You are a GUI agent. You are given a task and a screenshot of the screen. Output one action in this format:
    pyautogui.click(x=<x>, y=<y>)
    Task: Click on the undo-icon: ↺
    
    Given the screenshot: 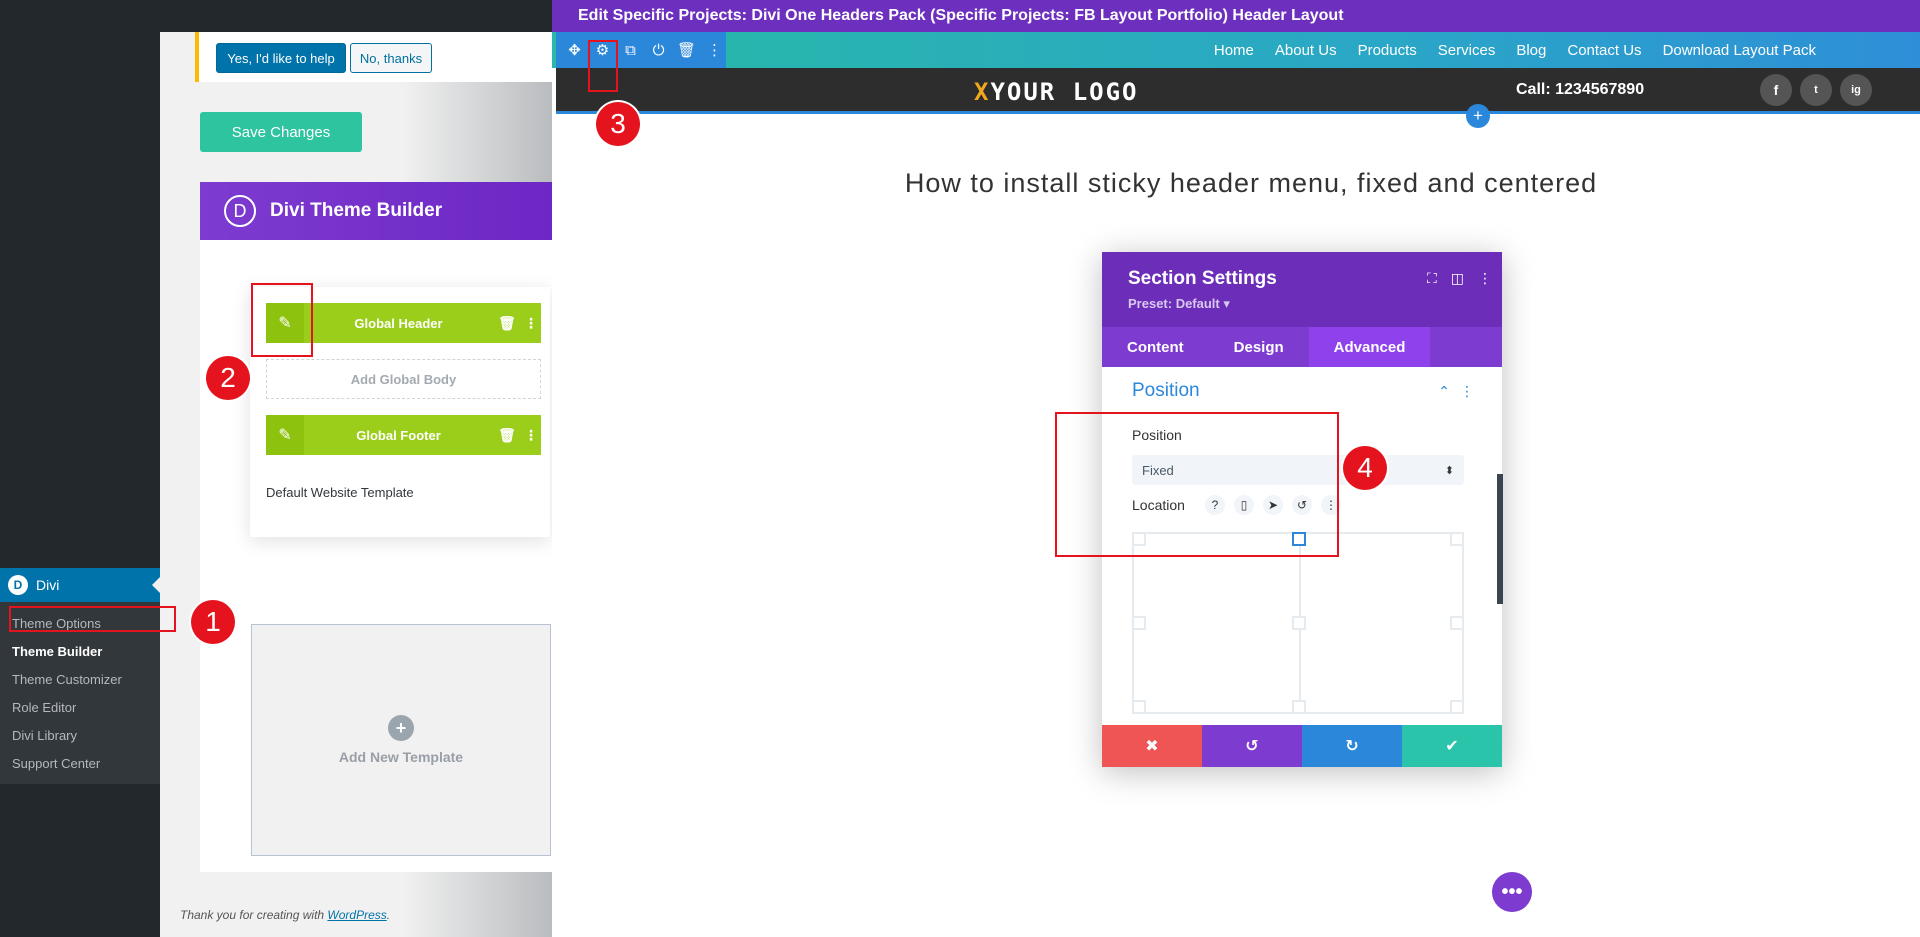 What is the action you would take?
    pyautogui.click(x=1252, y=746)
    